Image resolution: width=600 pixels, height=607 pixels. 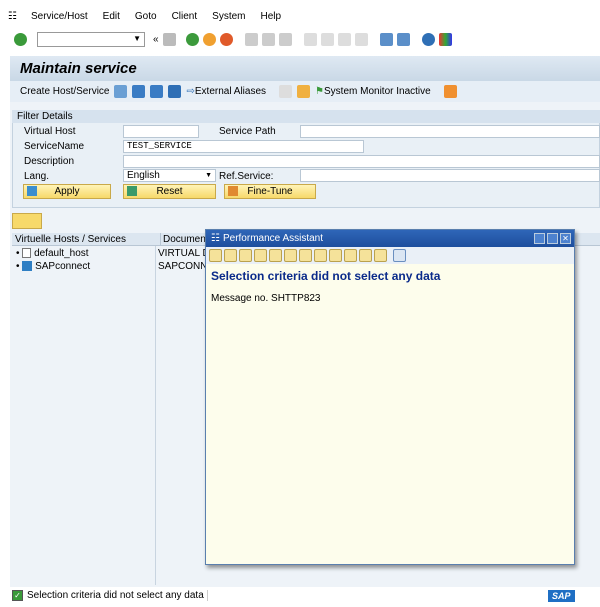 I want to click on fine-tune-button: Fine-Tune, so click(x=270, y=191).